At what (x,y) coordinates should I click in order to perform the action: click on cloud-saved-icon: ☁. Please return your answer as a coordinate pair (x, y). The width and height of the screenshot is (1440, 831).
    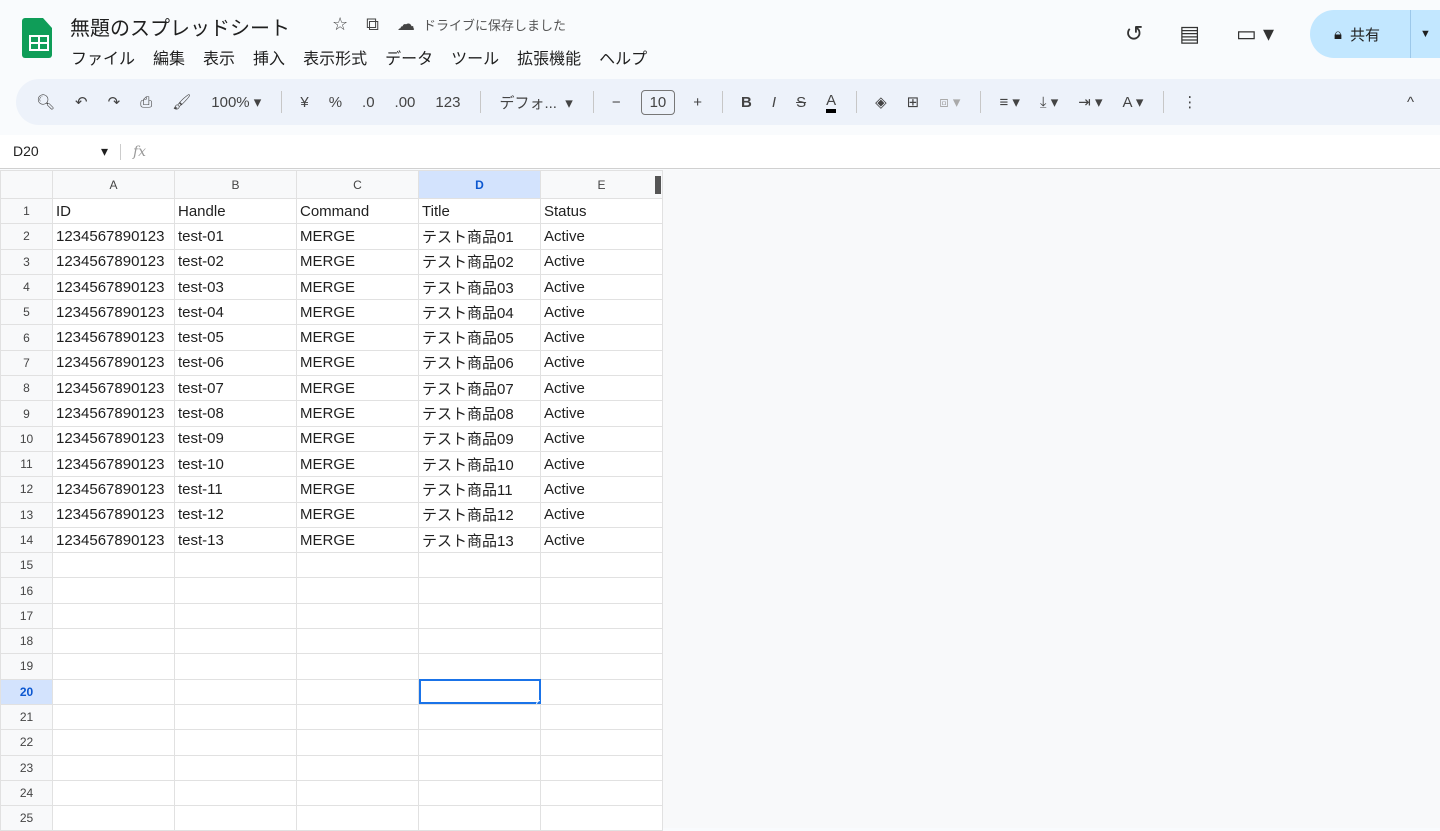
    Looking at the image, I should click on (406, 24).